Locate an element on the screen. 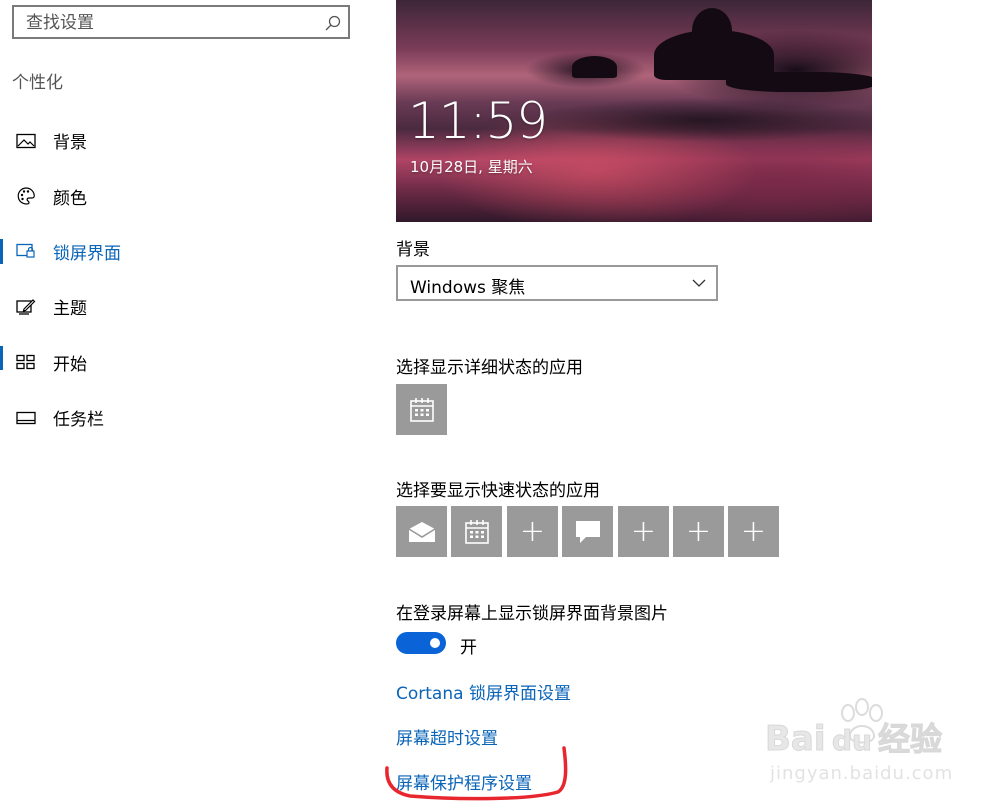 Image resolution: width=1000 pixels, height=806 pixels. sidebar-item-label: 颜色 is located at coordinates (70, 198).